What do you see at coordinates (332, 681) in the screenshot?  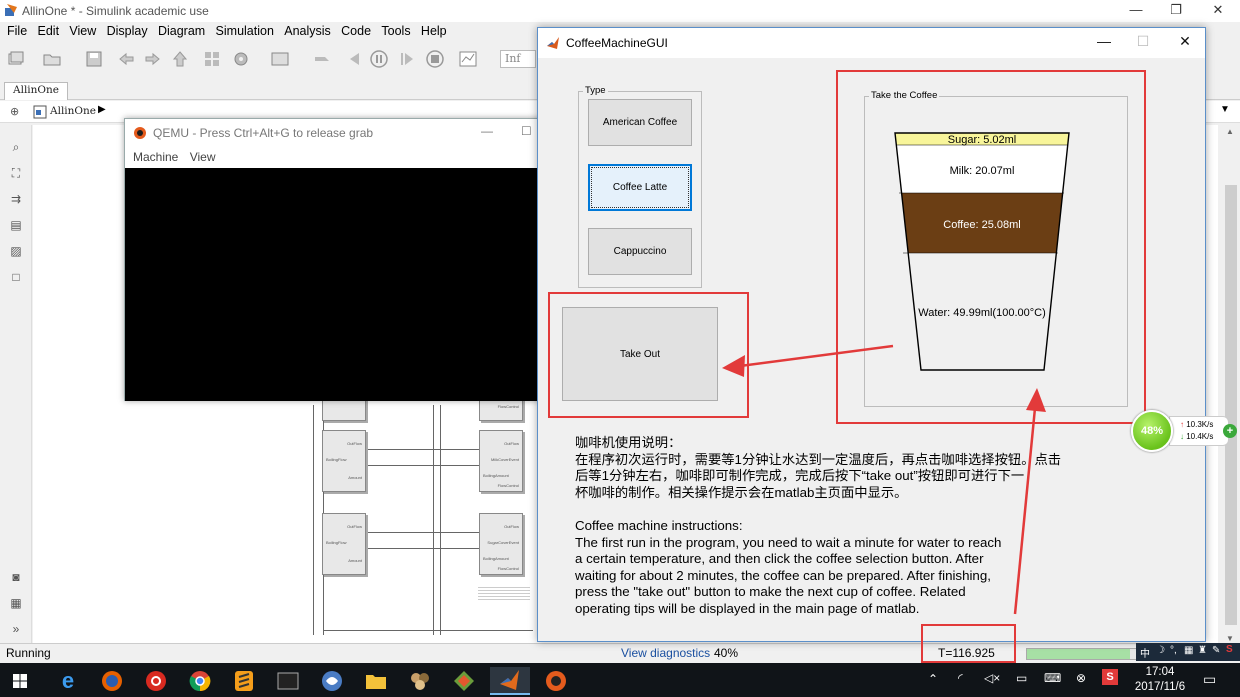 I see `network-app-icon` at bounding box center [332, 681].